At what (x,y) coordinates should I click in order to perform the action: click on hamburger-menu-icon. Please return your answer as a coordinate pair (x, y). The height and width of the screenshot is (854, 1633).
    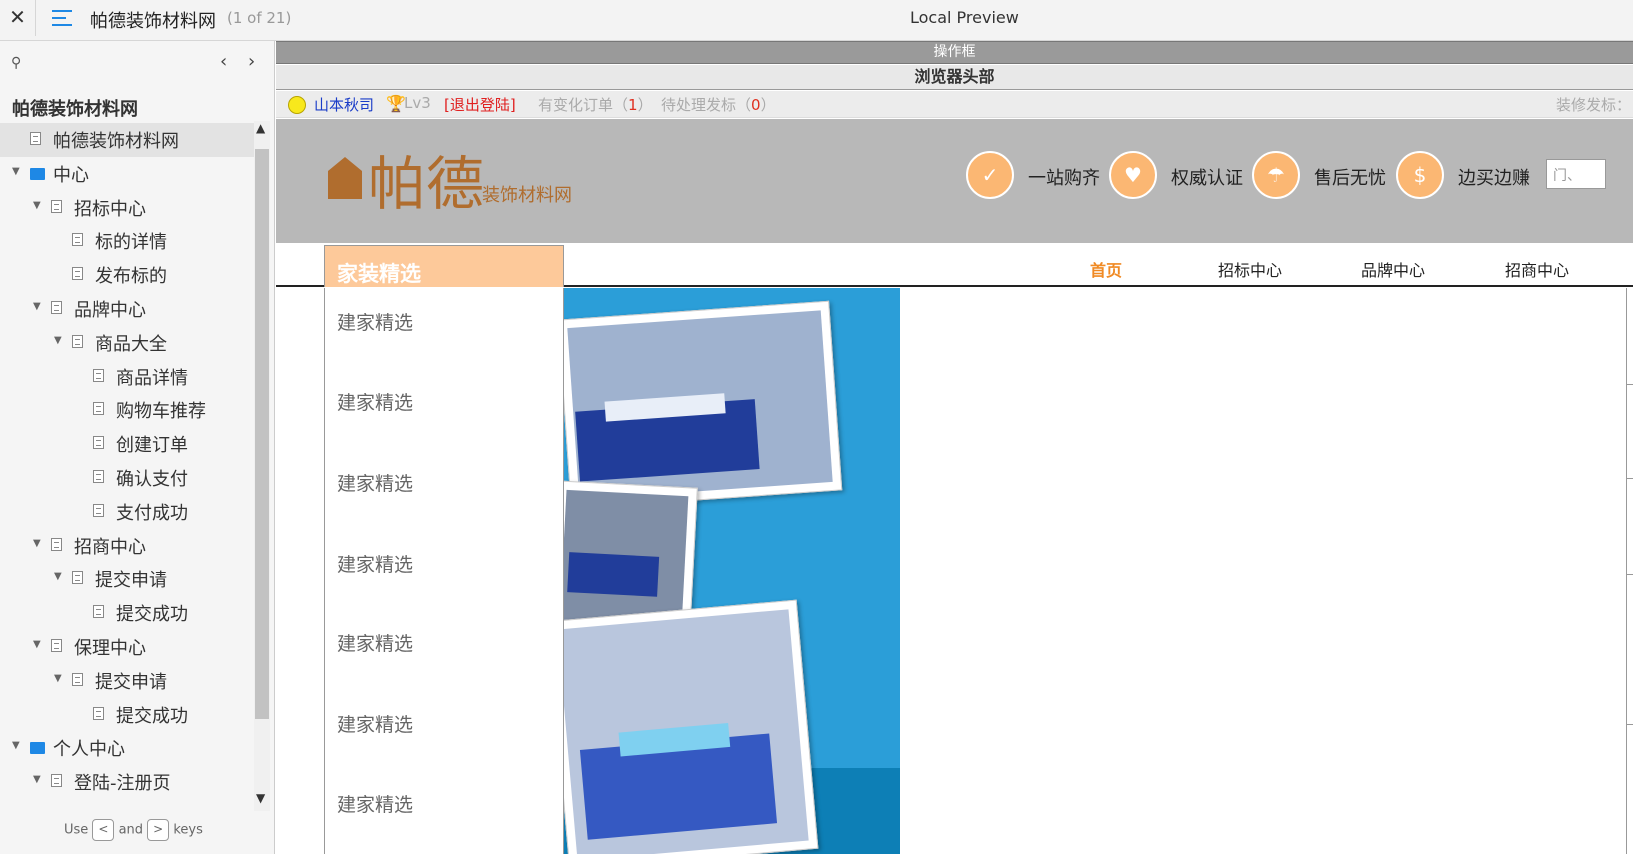
    Looking at the image, I should click on (63, 18).